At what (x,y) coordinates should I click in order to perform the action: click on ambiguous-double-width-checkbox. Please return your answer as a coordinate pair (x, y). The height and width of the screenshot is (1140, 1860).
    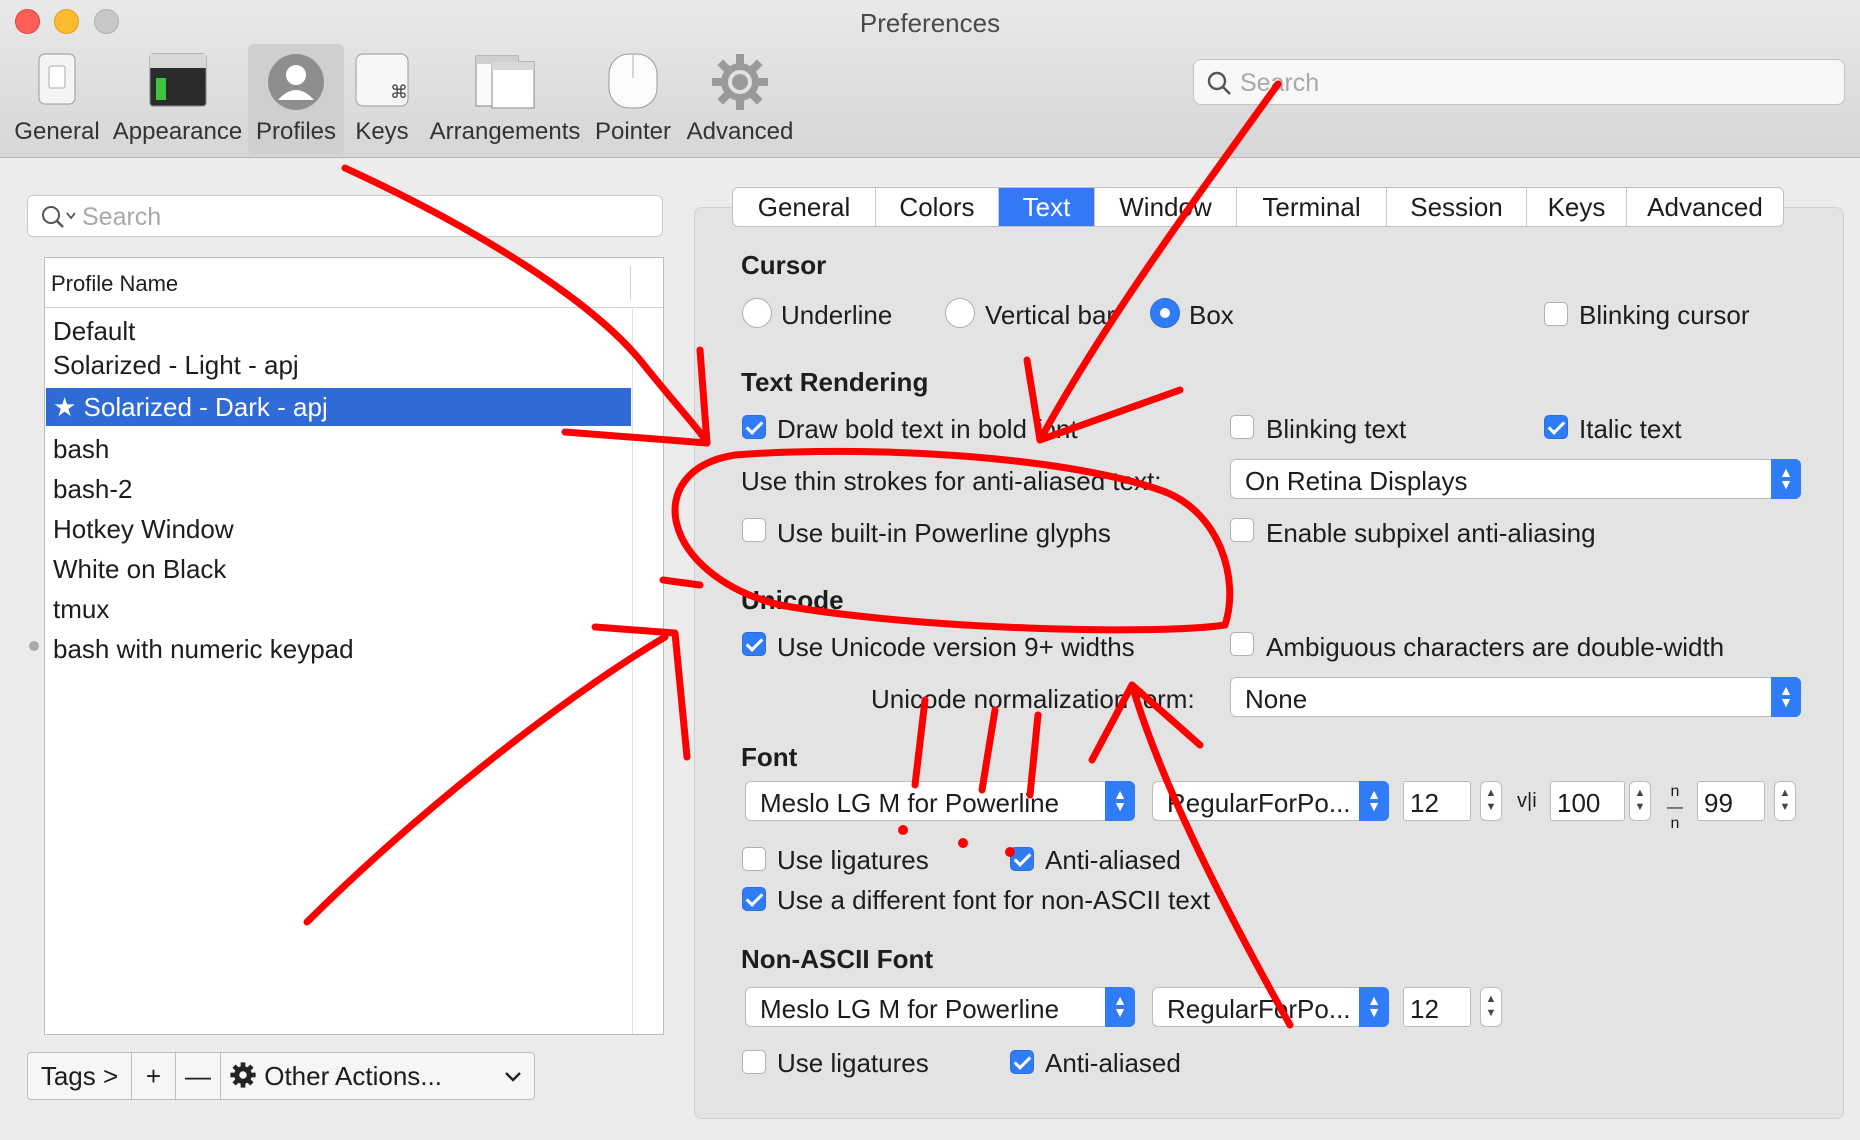
    Looking at the image, I should click on (1242, 644).